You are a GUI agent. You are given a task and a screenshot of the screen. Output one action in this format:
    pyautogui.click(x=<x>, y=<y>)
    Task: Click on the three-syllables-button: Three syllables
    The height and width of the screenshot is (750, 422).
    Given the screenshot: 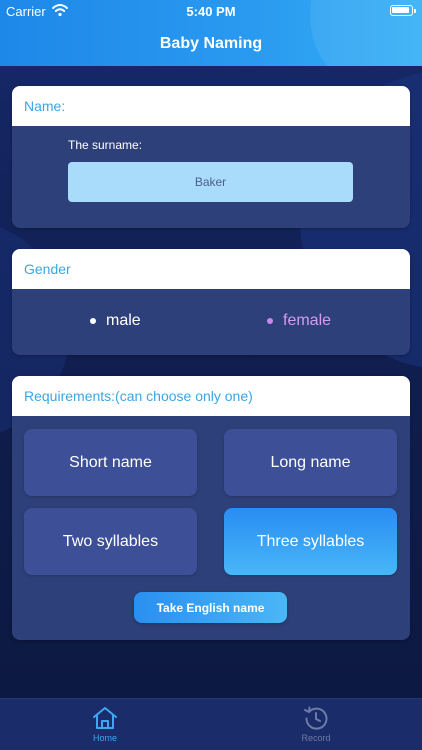 What is the action you would take?
    pyautogui.click(x=310, y=541)
    